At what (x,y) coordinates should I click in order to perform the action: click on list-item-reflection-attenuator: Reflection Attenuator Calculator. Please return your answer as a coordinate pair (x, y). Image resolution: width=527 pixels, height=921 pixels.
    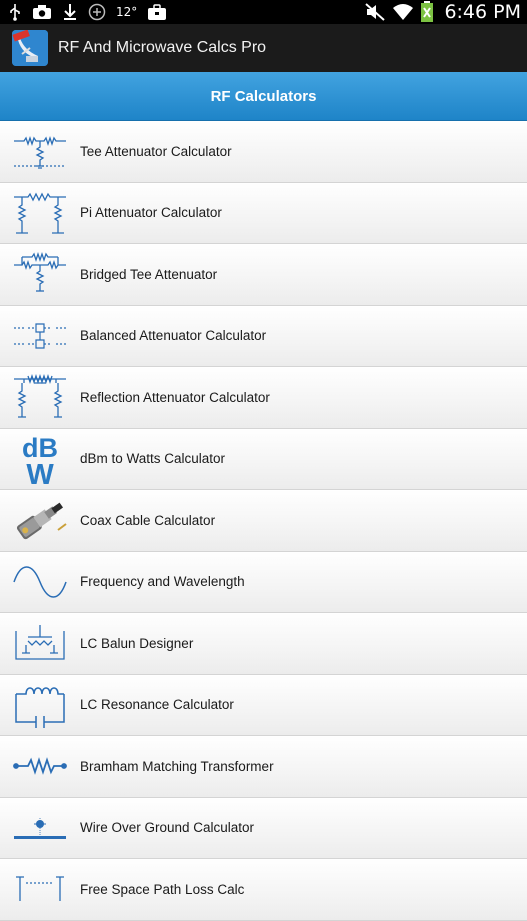
    Looking at the image, I should click on (263, 398).